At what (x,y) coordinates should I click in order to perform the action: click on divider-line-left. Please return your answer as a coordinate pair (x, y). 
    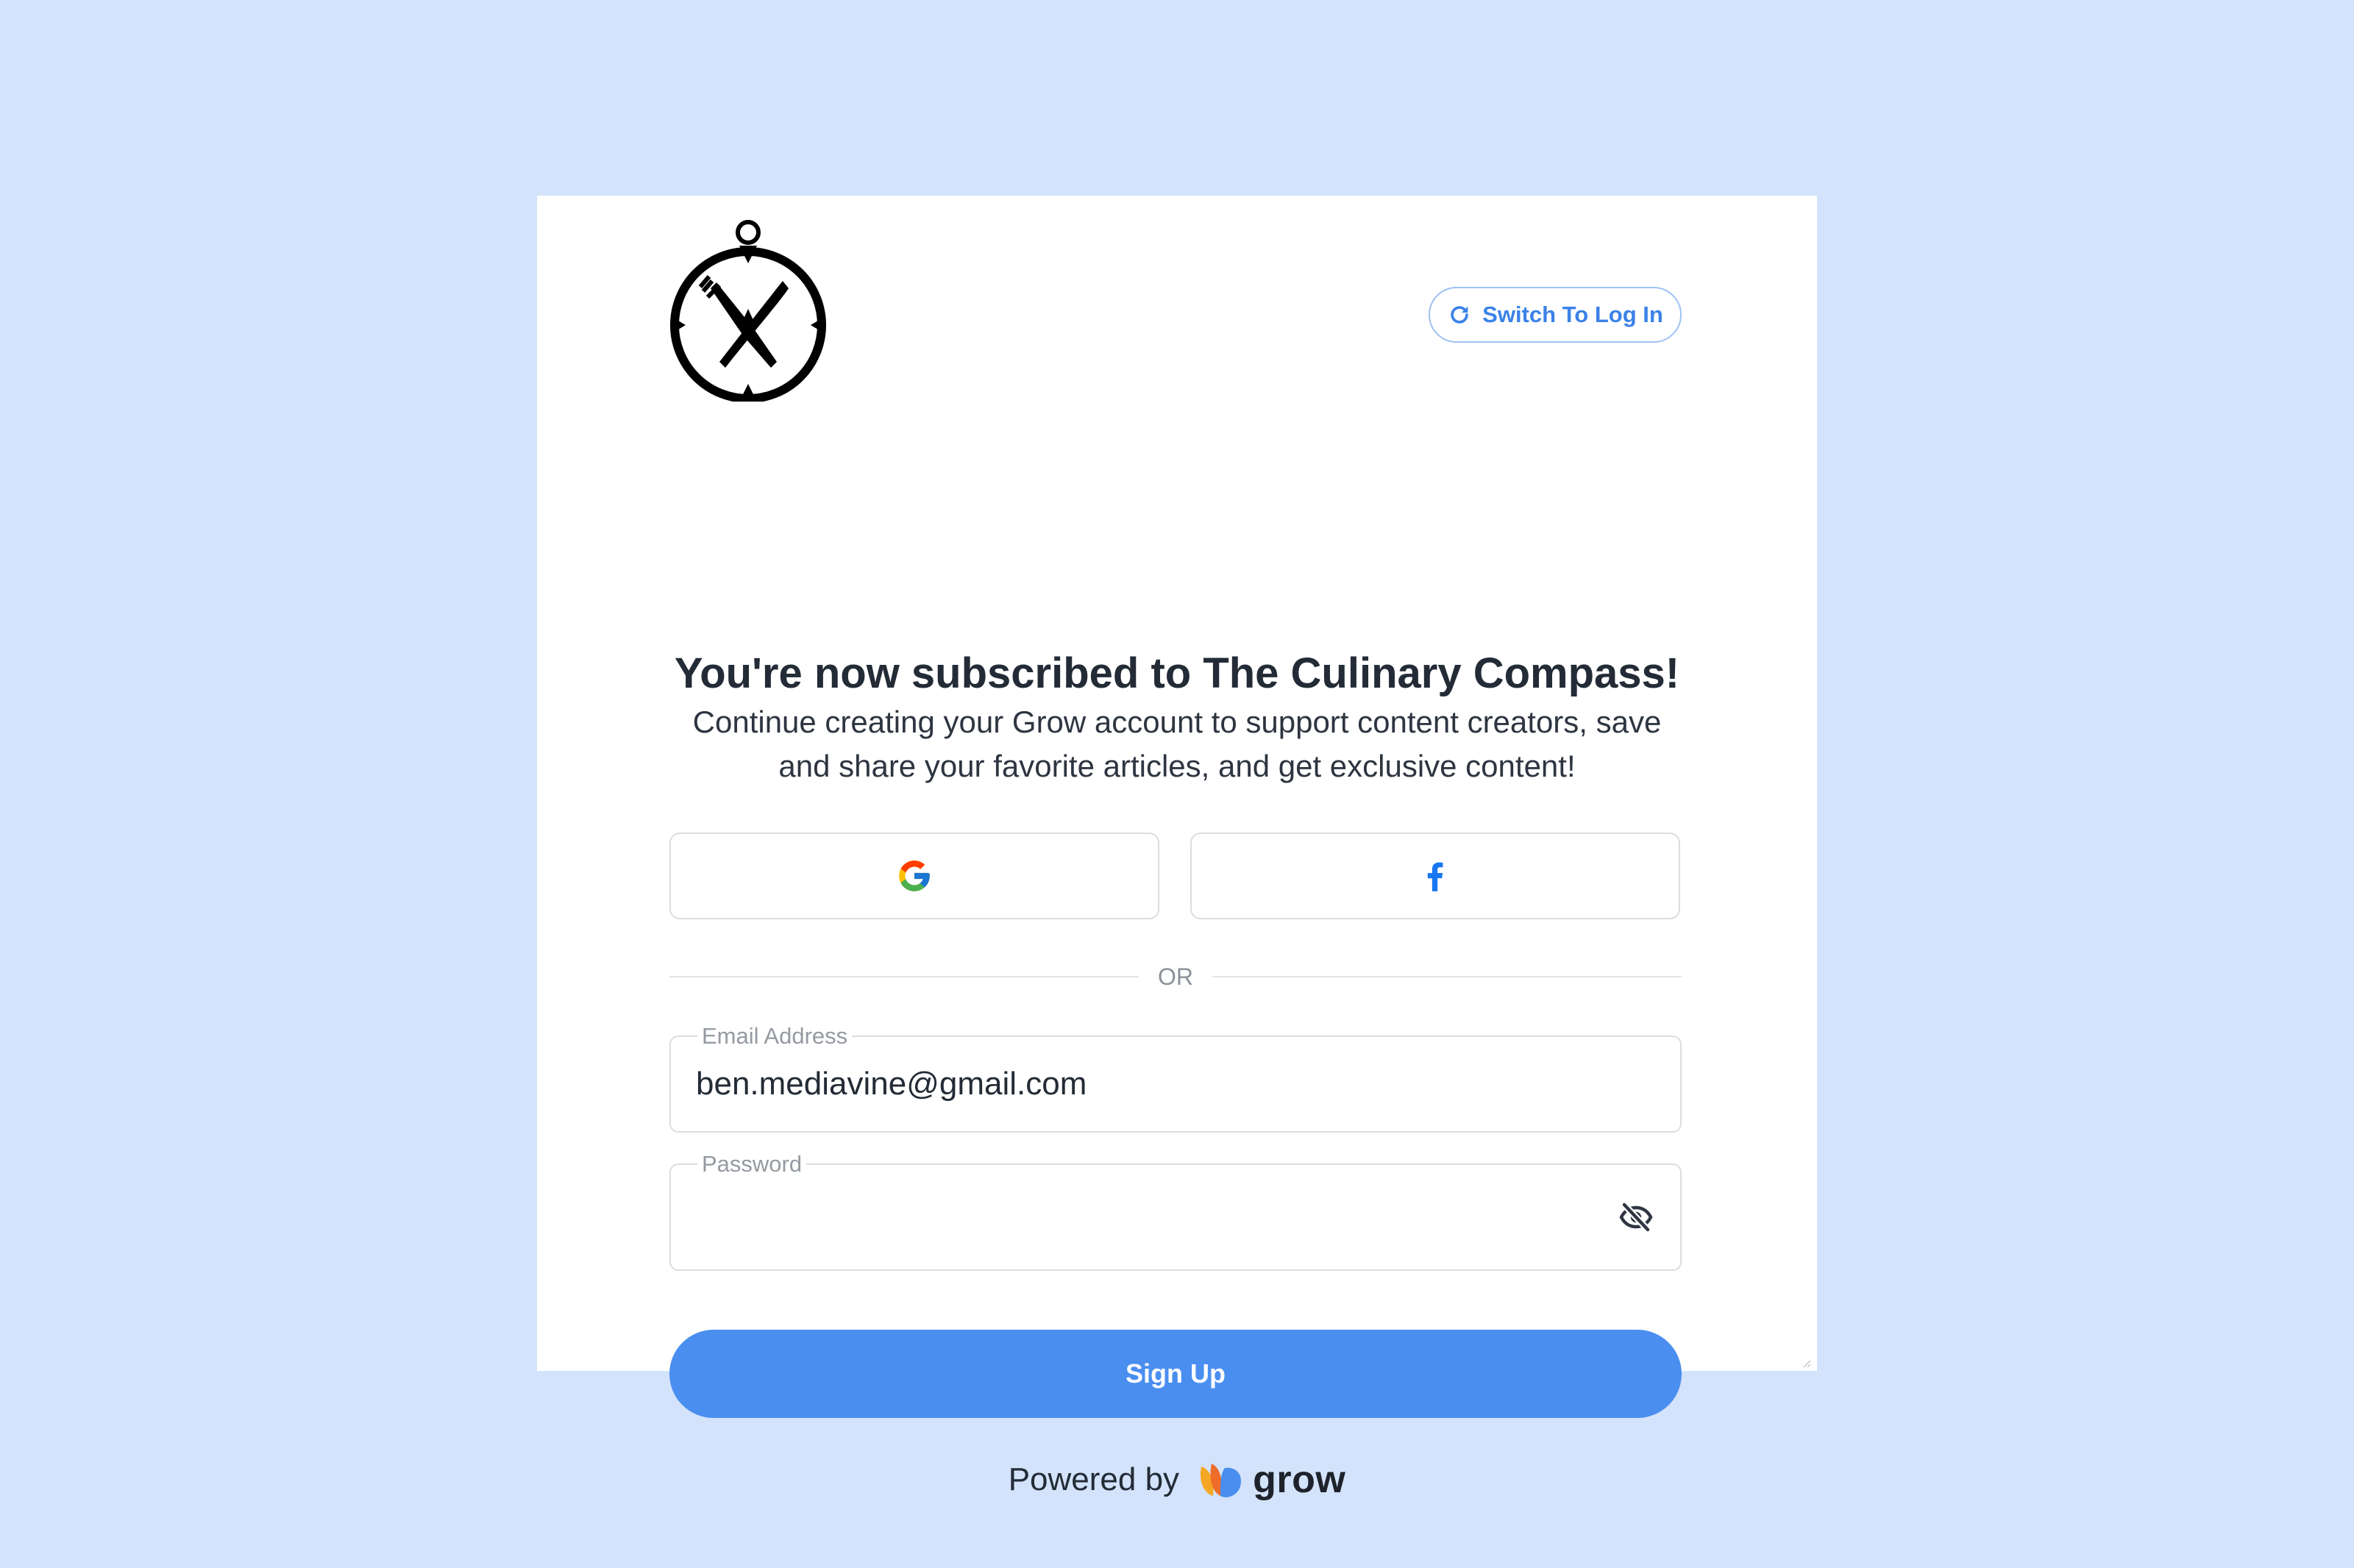
    Looking at the image, I should click on (904, 976).